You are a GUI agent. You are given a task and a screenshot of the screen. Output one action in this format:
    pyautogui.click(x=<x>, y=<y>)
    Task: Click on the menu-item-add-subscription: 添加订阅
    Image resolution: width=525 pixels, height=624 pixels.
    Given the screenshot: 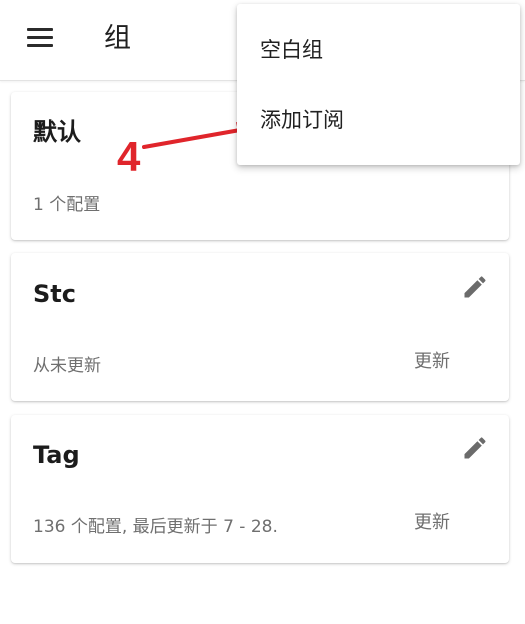 What is the action you would take?
    pyautogui.click(x=378, y=120)
    